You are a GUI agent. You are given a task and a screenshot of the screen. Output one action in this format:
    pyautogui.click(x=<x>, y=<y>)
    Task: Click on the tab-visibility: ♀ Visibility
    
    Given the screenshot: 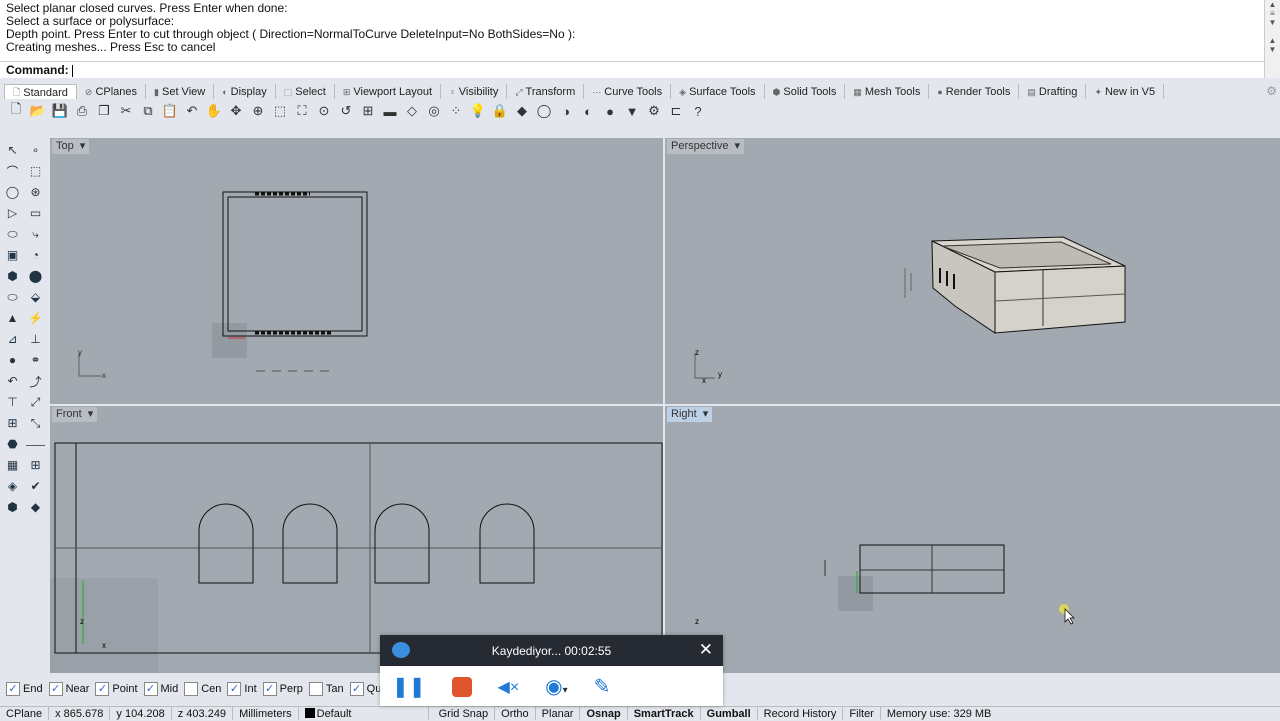 What is the action you would take?
    pyautogui.click(x=474, y=91)
    